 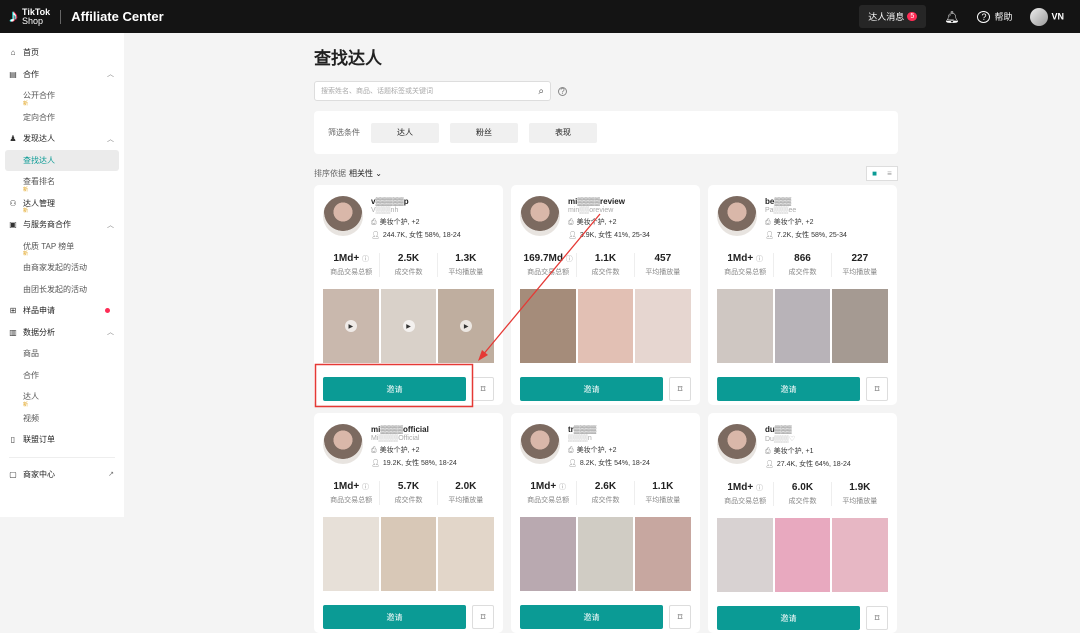 I want to click on sidebar-item-merchant-center: ▢ 商家中心 ↗, so click(x=62, y=475).